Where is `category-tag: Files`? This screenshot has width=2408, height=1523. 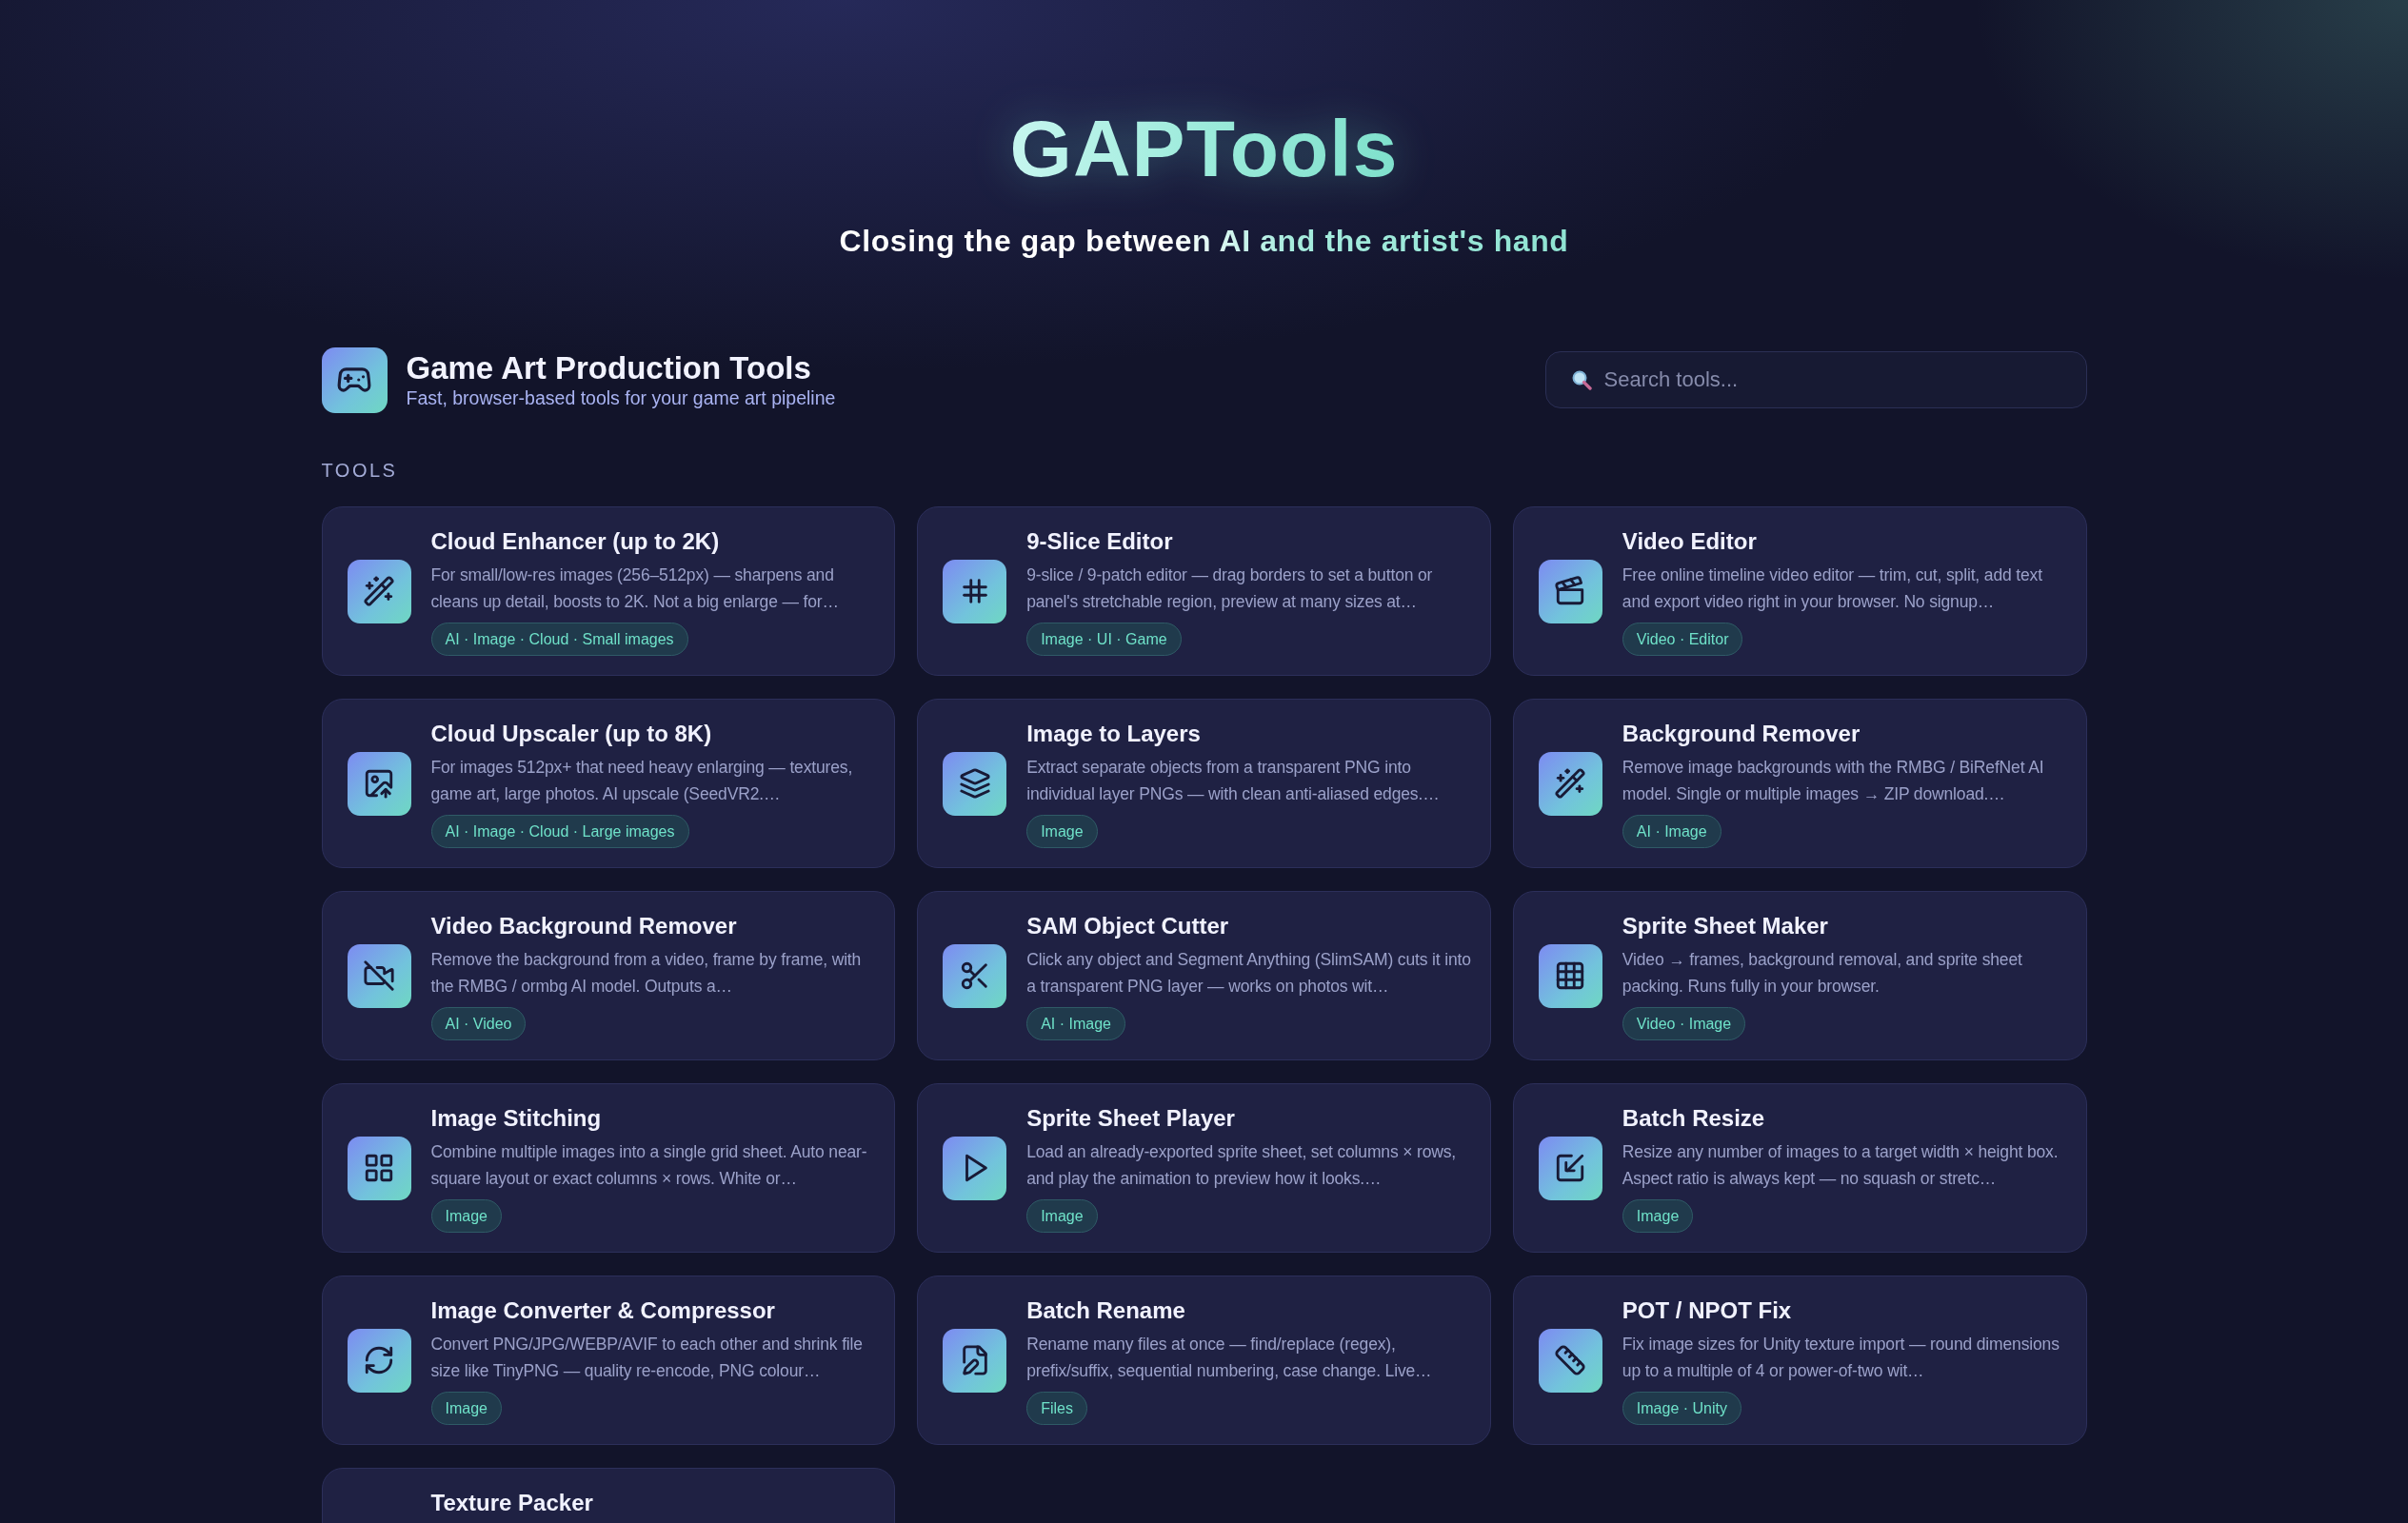 category-tag: Files is located at coordinates (1056, 1408).